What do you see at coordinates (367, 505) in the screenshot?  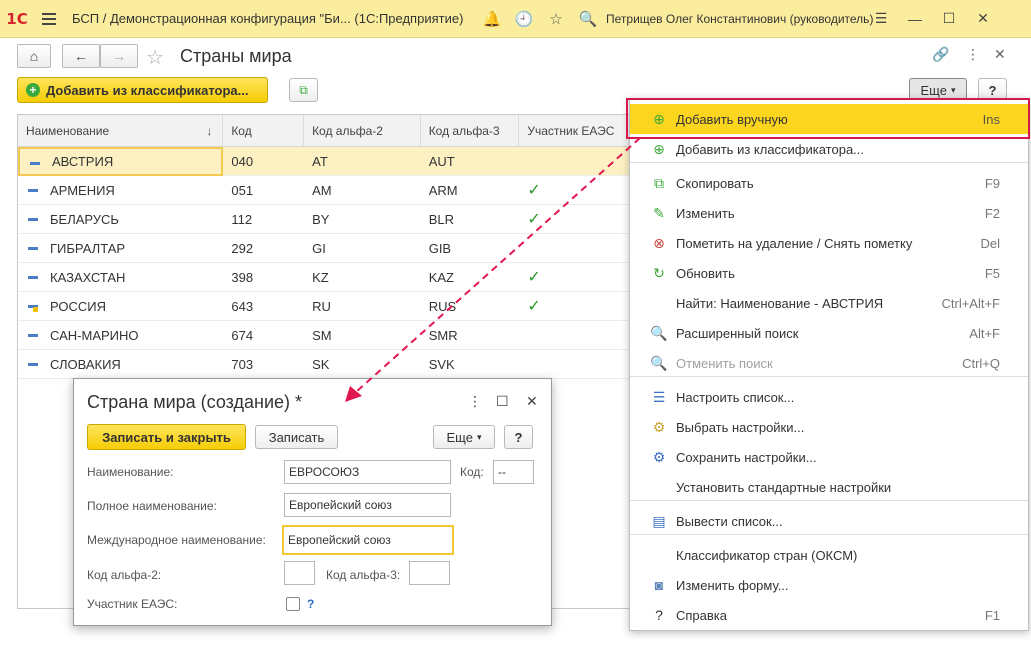 I see `full-name-field: Европейский союз` at bounding box center [367, 505].